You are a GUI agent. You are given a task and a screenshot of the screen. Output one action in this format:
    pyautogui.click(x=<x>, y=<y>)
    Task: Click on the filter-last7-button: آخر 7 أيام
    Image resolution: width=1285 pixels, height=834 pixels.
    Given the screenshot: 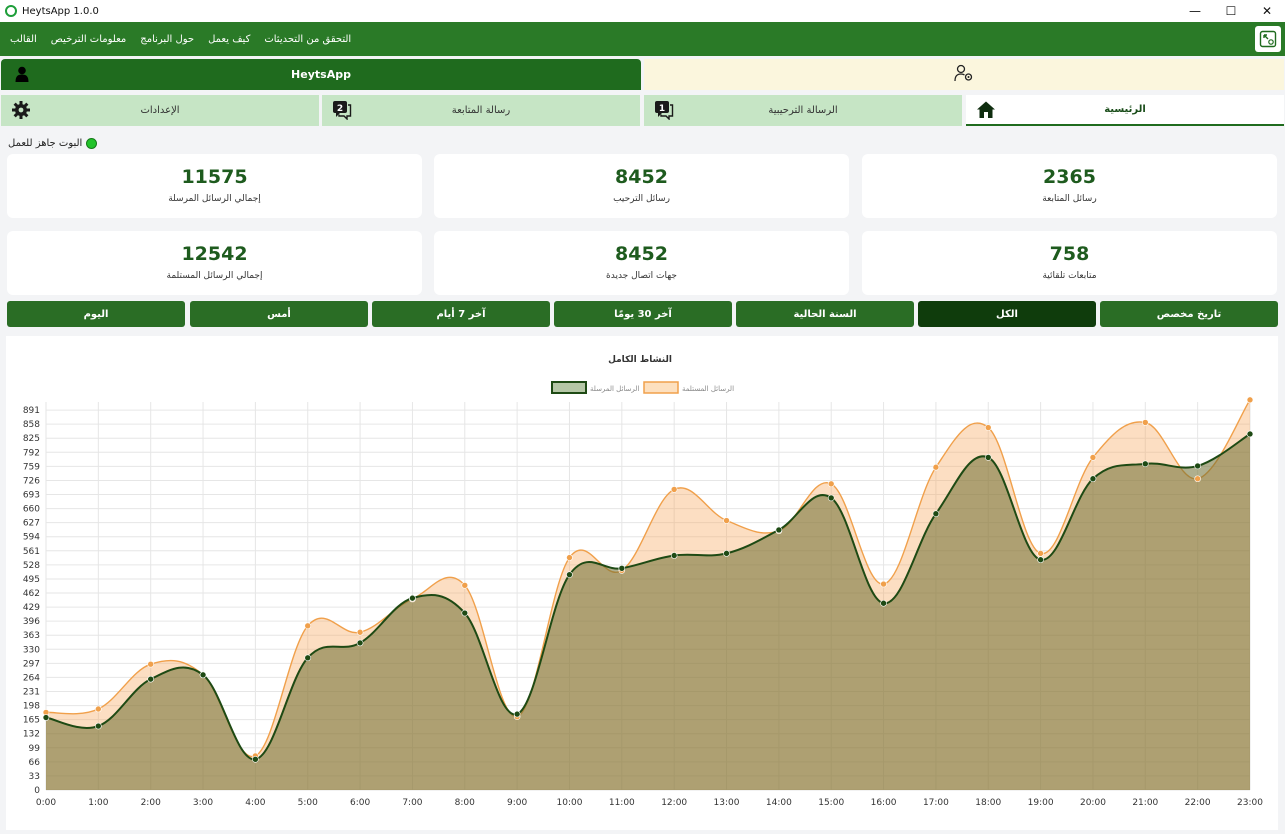 What is the action you would take?
    pyautogui.click(x=461, y=314)
    